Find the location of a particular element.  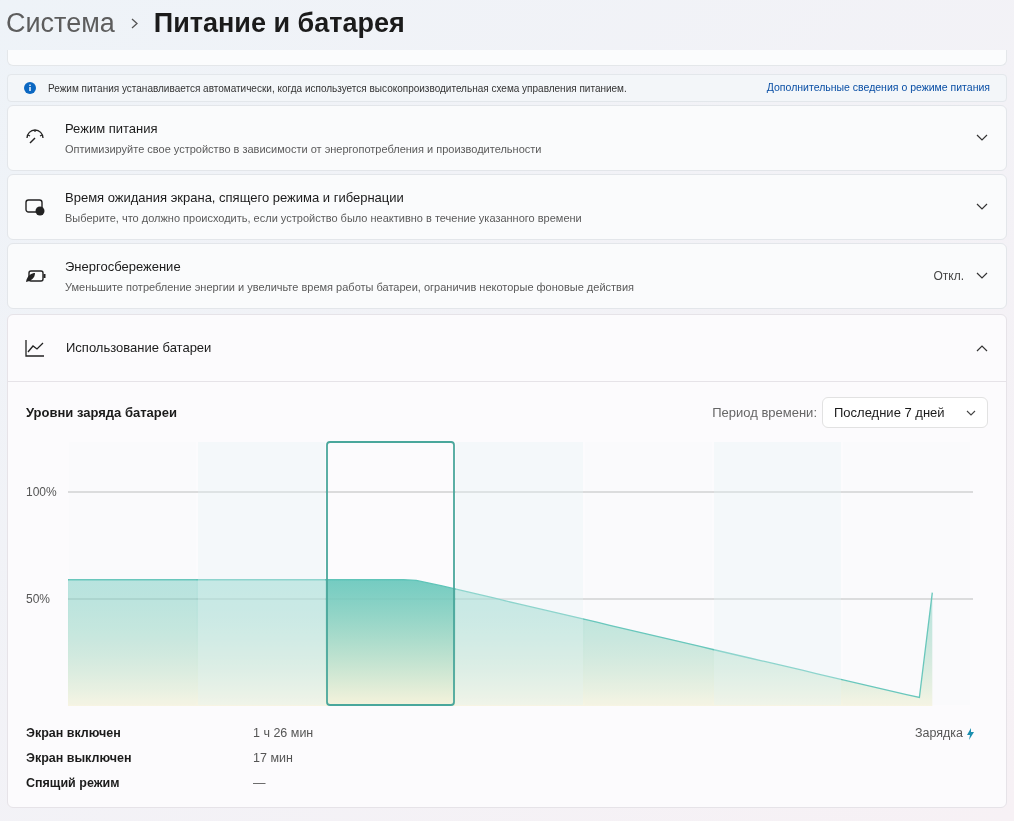

breadcrumb-parent: Система is located at coordinates (60, 23).